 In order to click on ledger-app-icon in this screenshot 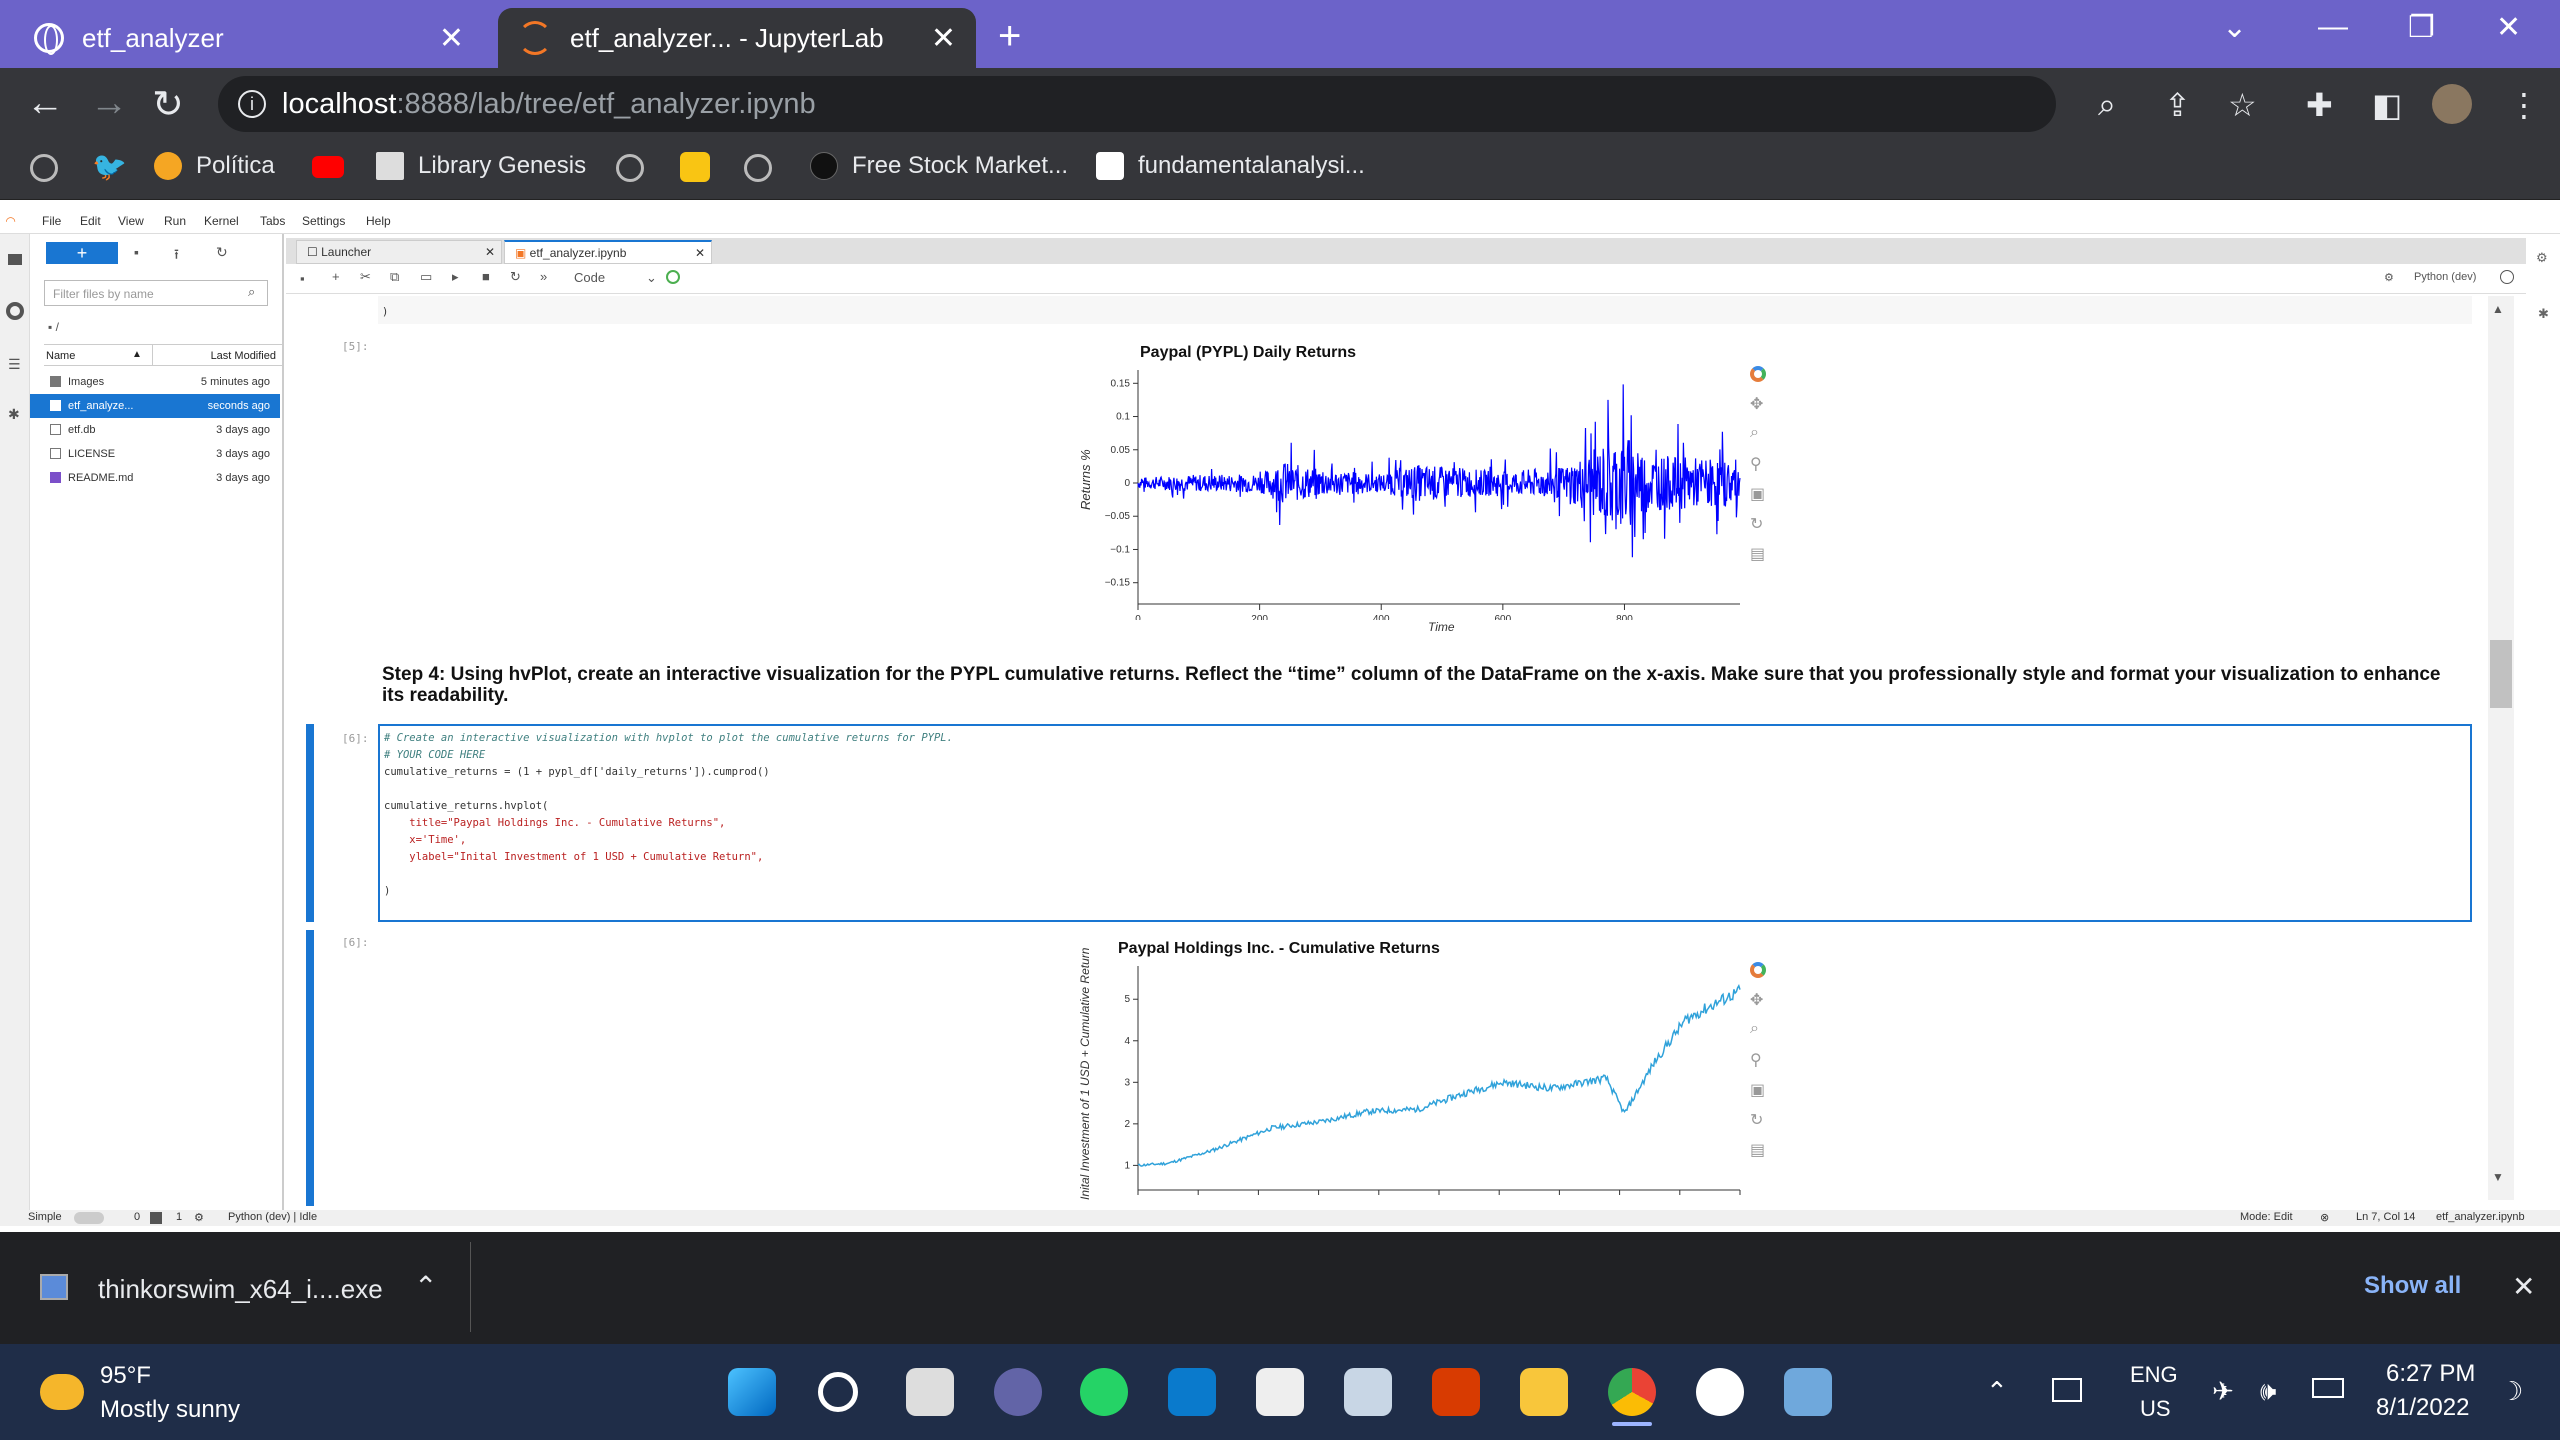, I will do `click(1280, 1392)`.